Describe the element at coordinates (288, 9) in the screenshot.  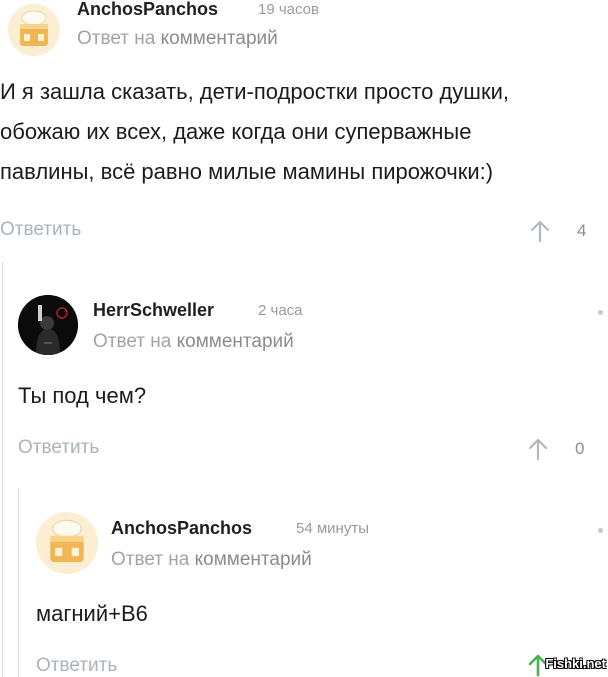
I see `comment-time: 19 часов` at that location.